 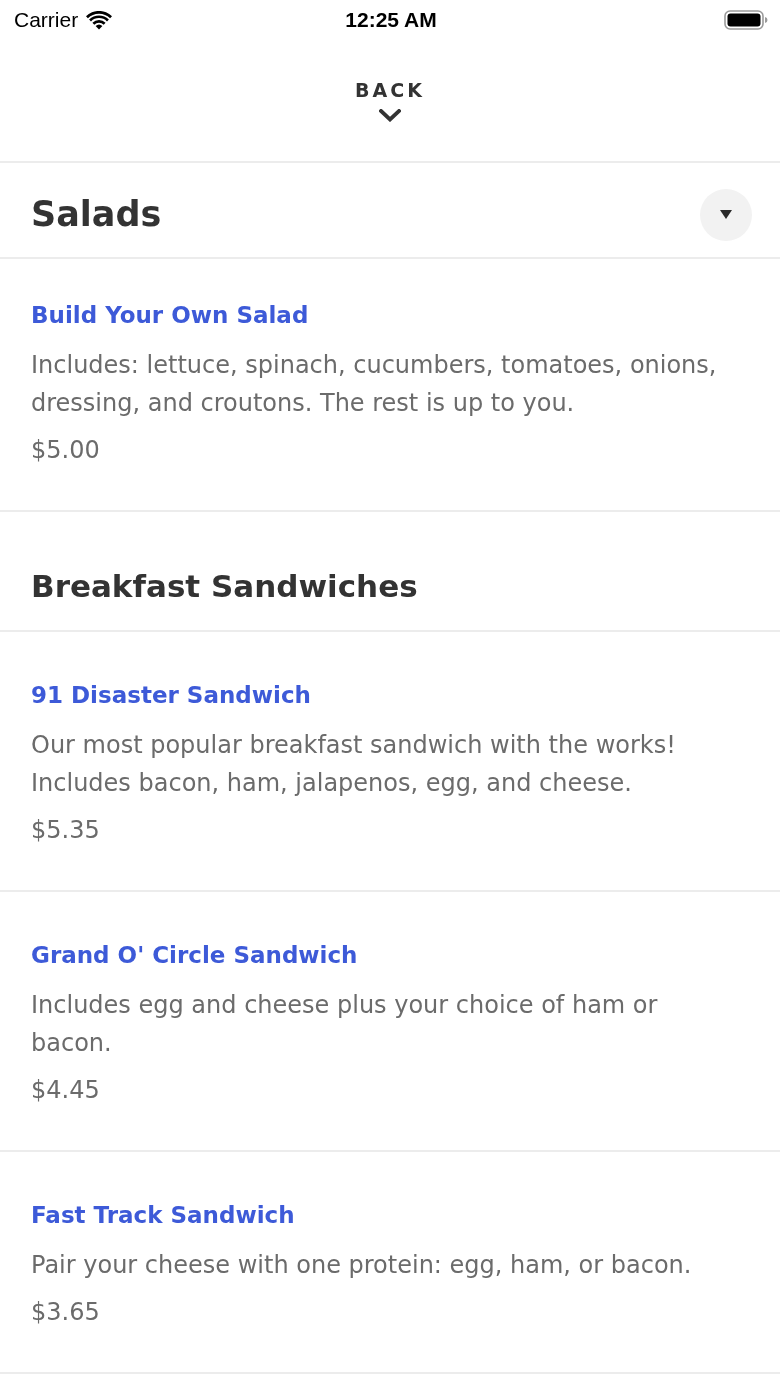 I want to click on menu-item-name: 91 Disaster Sandwich, so click(x=171, y=695).